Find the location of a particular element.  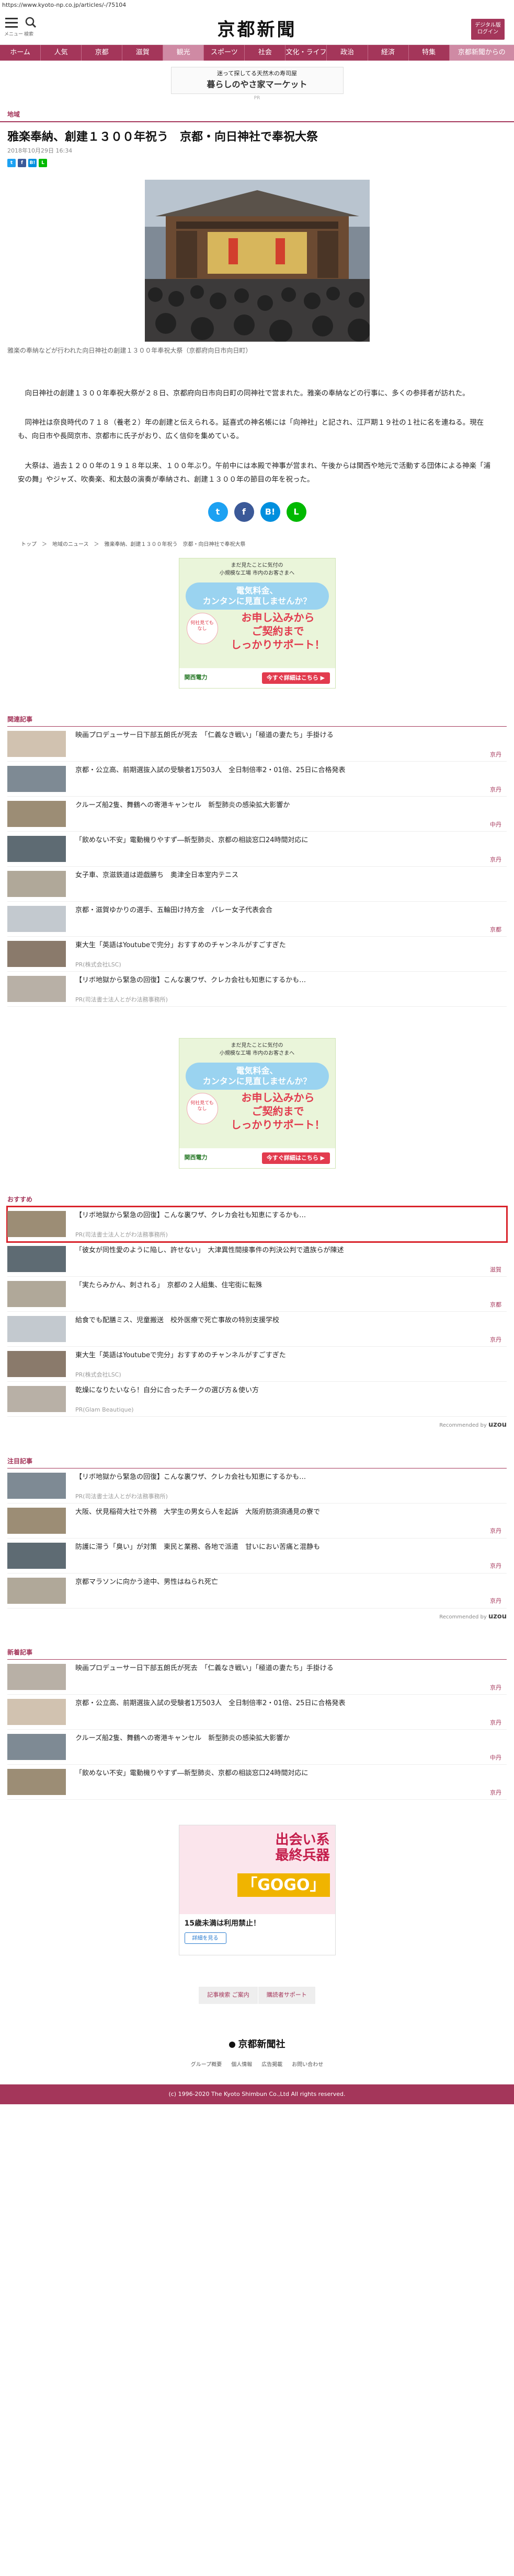

list-item: 京都マラソンに向かう途中、男性はねられ死亡京丹 is located at coordinates (257, 1590).